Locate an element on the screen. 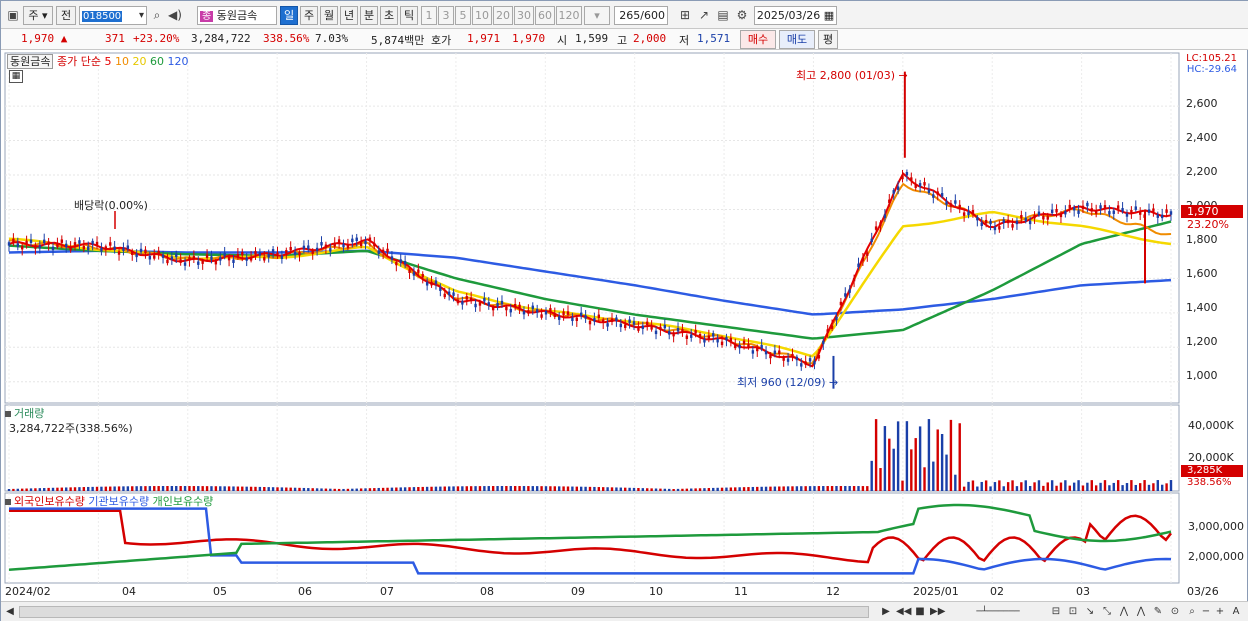 The height and width of the screenshot is (621, 1248). legend-ma10: 10 is located at coordinates (122, 61).